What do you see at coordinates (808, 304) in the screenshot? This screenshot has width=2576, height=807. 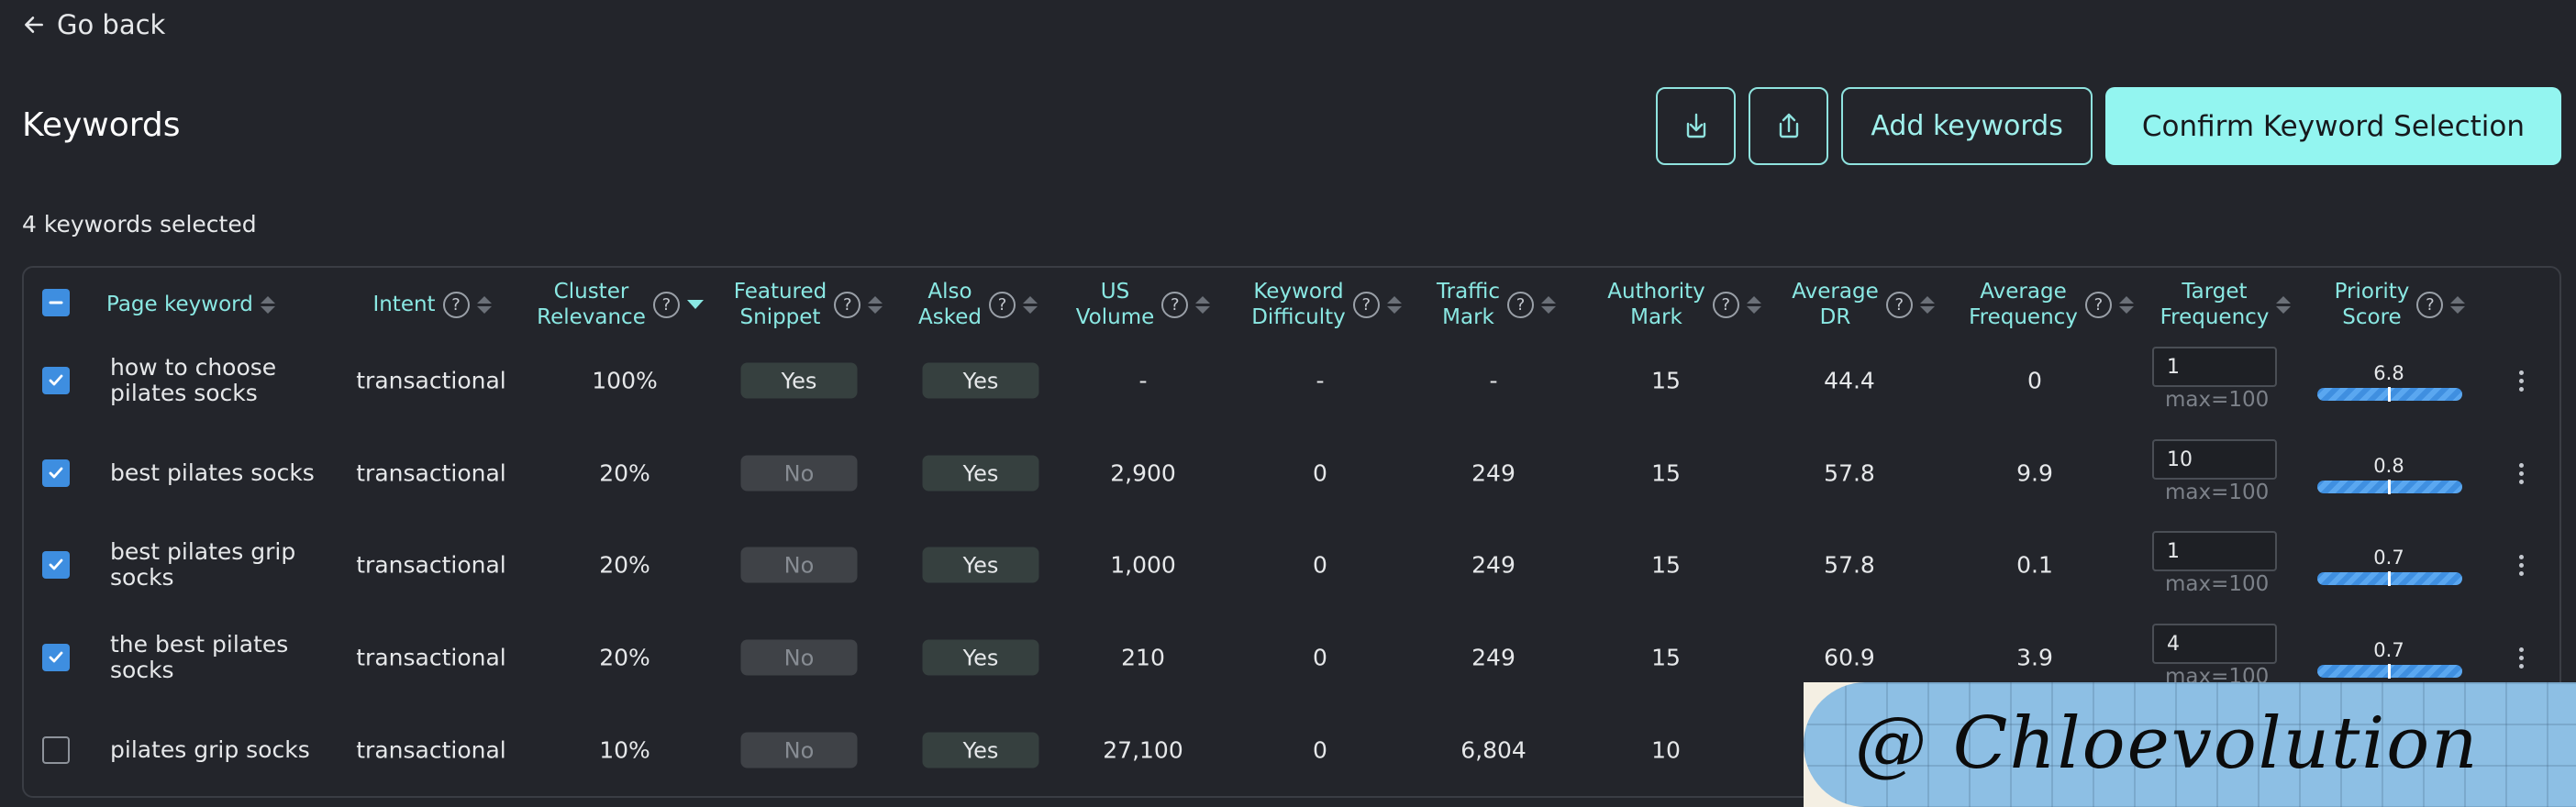 I see `column-header-featured-snippet: Featured Snippet?` at bounding box center [808, 304].